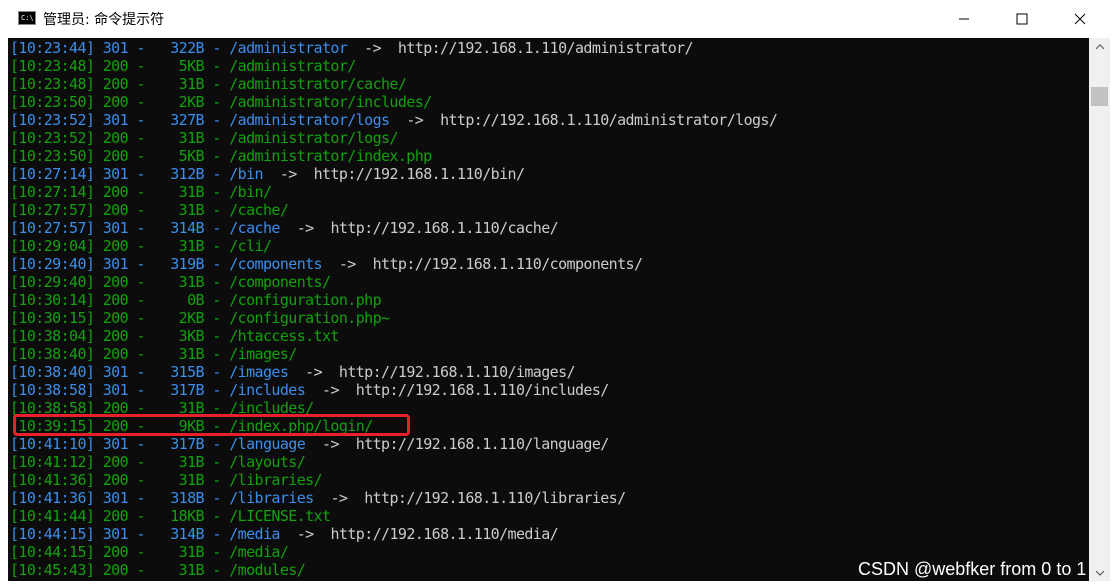  Describe the element at coordinates (187, 444) in the screenshot. I see `log-size: 317B` at that location.